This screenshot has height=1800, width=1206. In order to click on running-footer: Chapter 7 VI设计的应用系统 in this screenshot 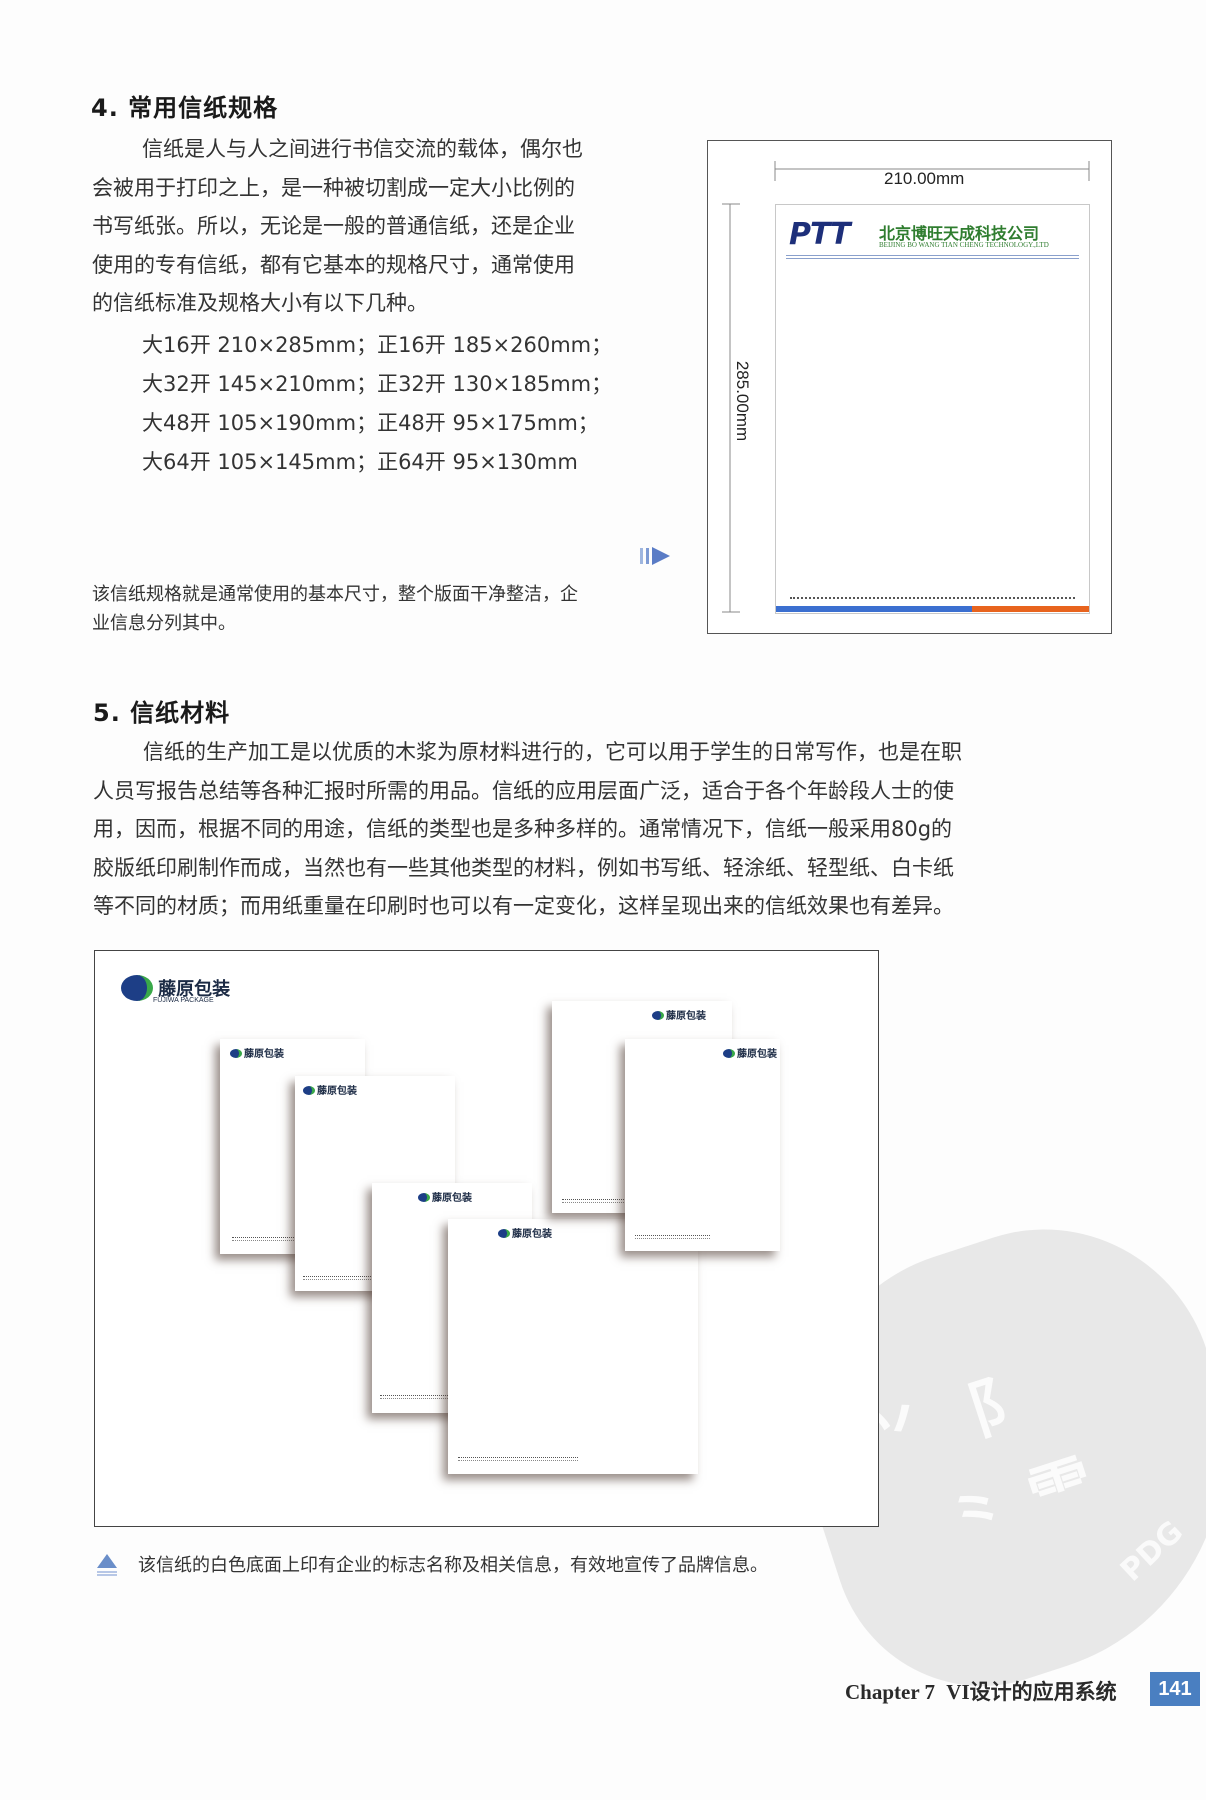, I will do `click(981, 1691)`.